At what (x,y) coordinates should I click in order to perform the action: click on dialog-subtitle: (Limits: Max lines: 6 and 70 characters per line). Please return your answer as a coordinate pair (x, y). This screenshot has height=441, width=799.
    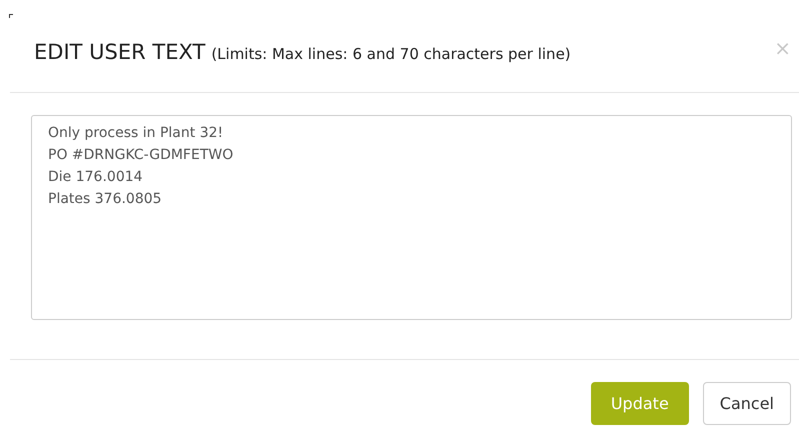
    Looking at the image, I should click on (391, 54).